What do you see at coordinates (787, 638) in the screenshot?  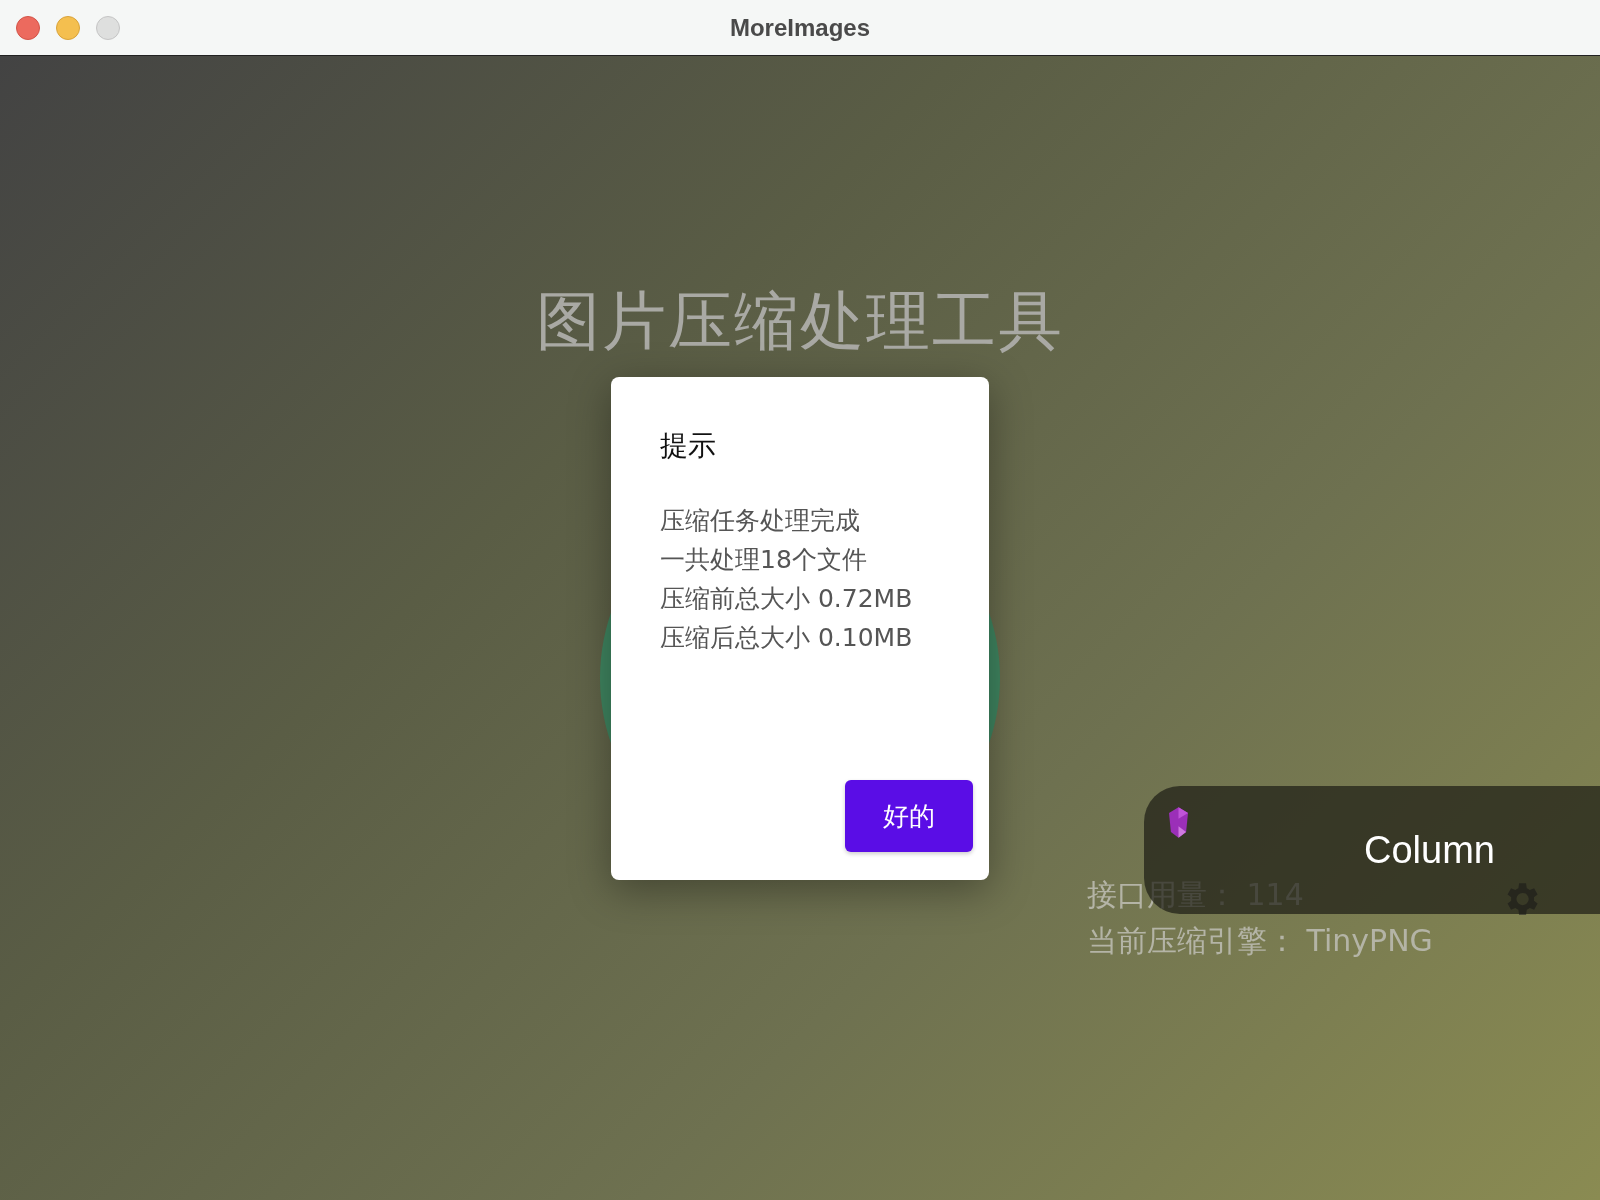 I see `dialog-message: 压缩后总大小 0.10MB` at bounding box center [787, 638].